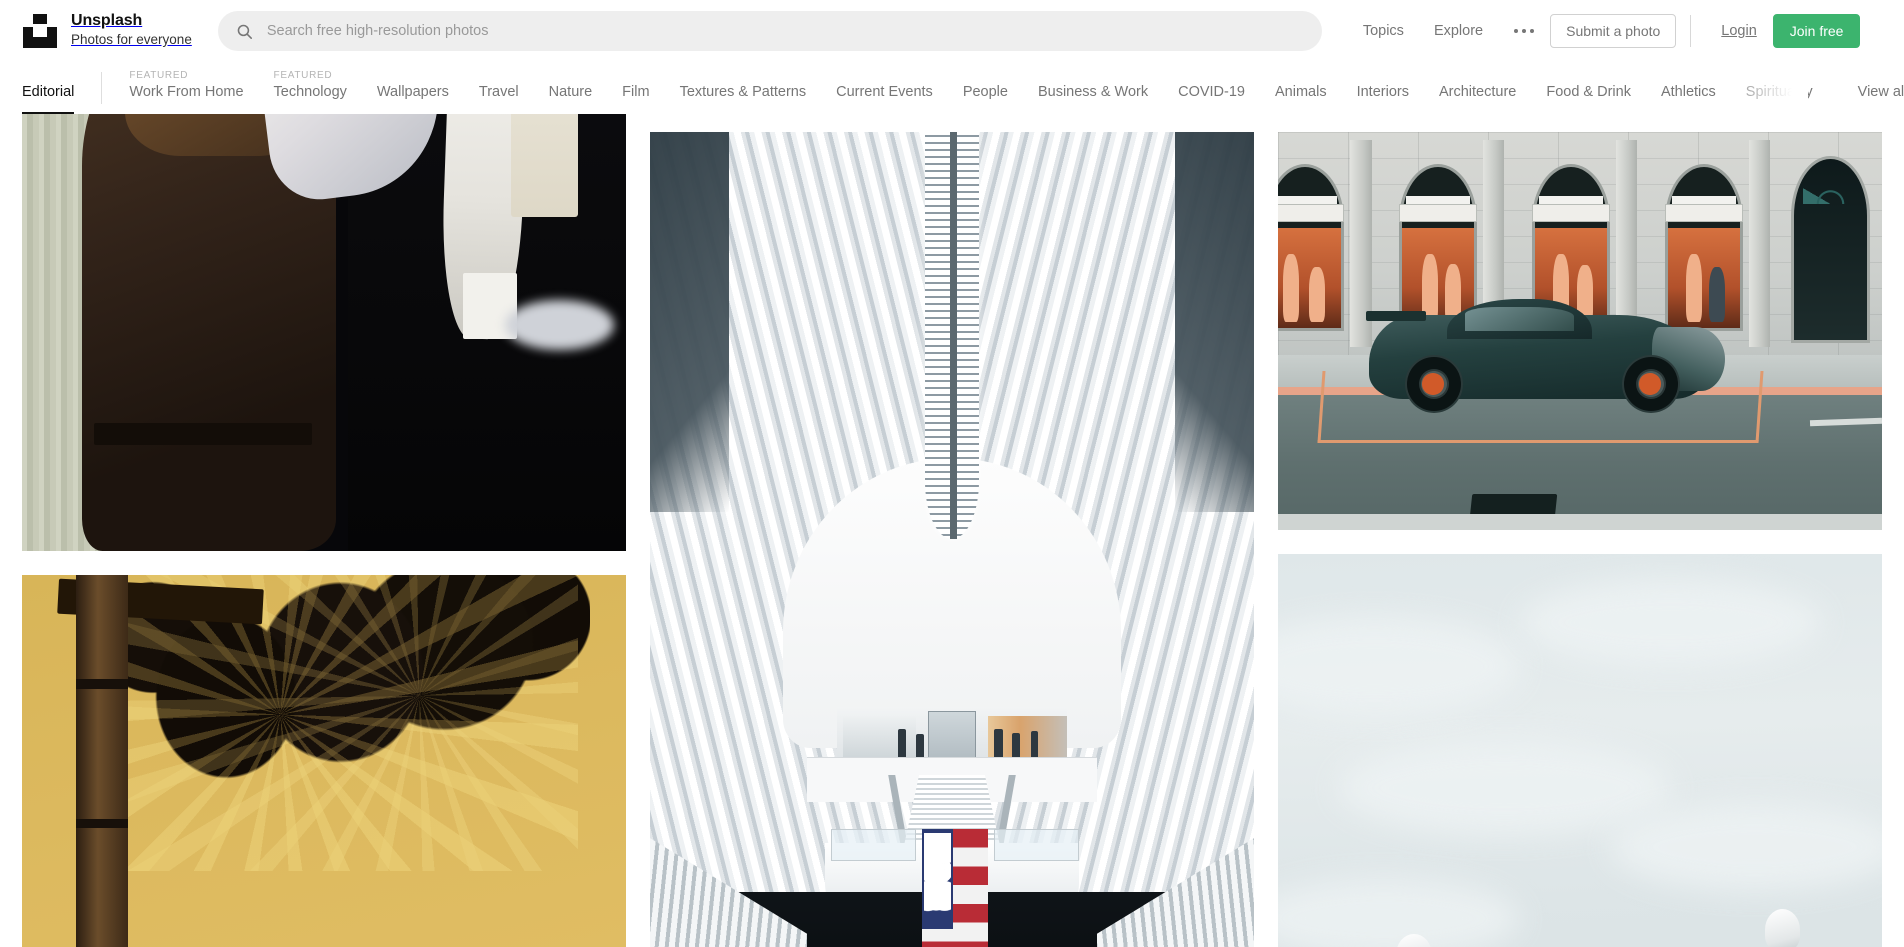 The image size is (1904, 947). I want to click on category-label: Architecture, so click(1477, 92).